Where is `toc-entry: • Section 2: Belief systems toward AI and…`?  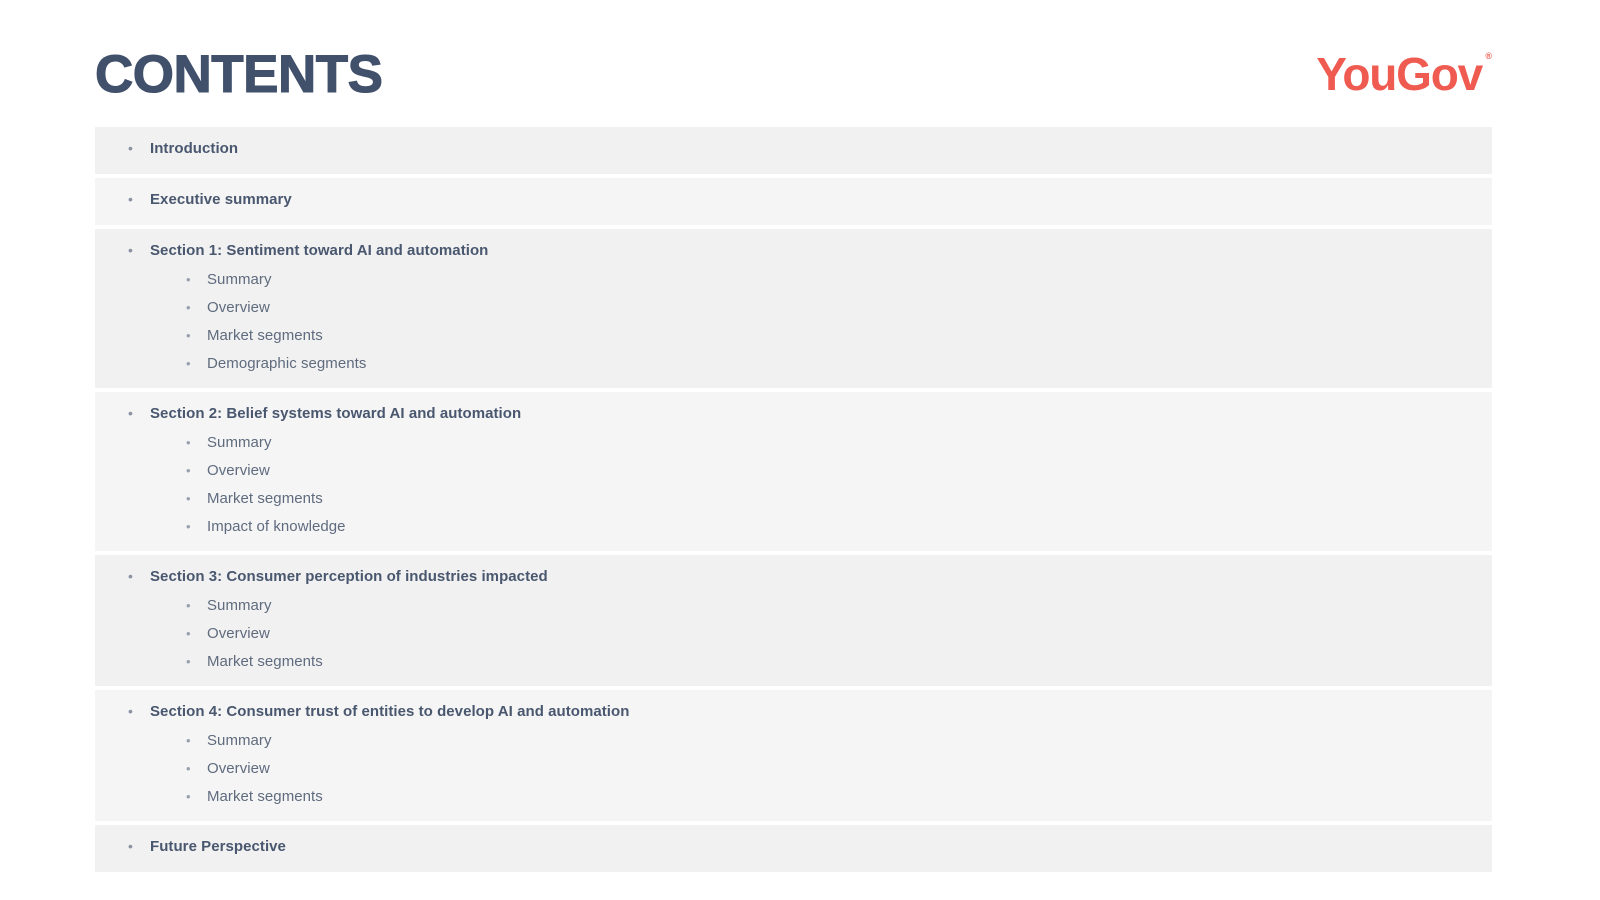 toc-entry: • Section 2: Belief systems toward AI and… is located at coordinates (793, 415).